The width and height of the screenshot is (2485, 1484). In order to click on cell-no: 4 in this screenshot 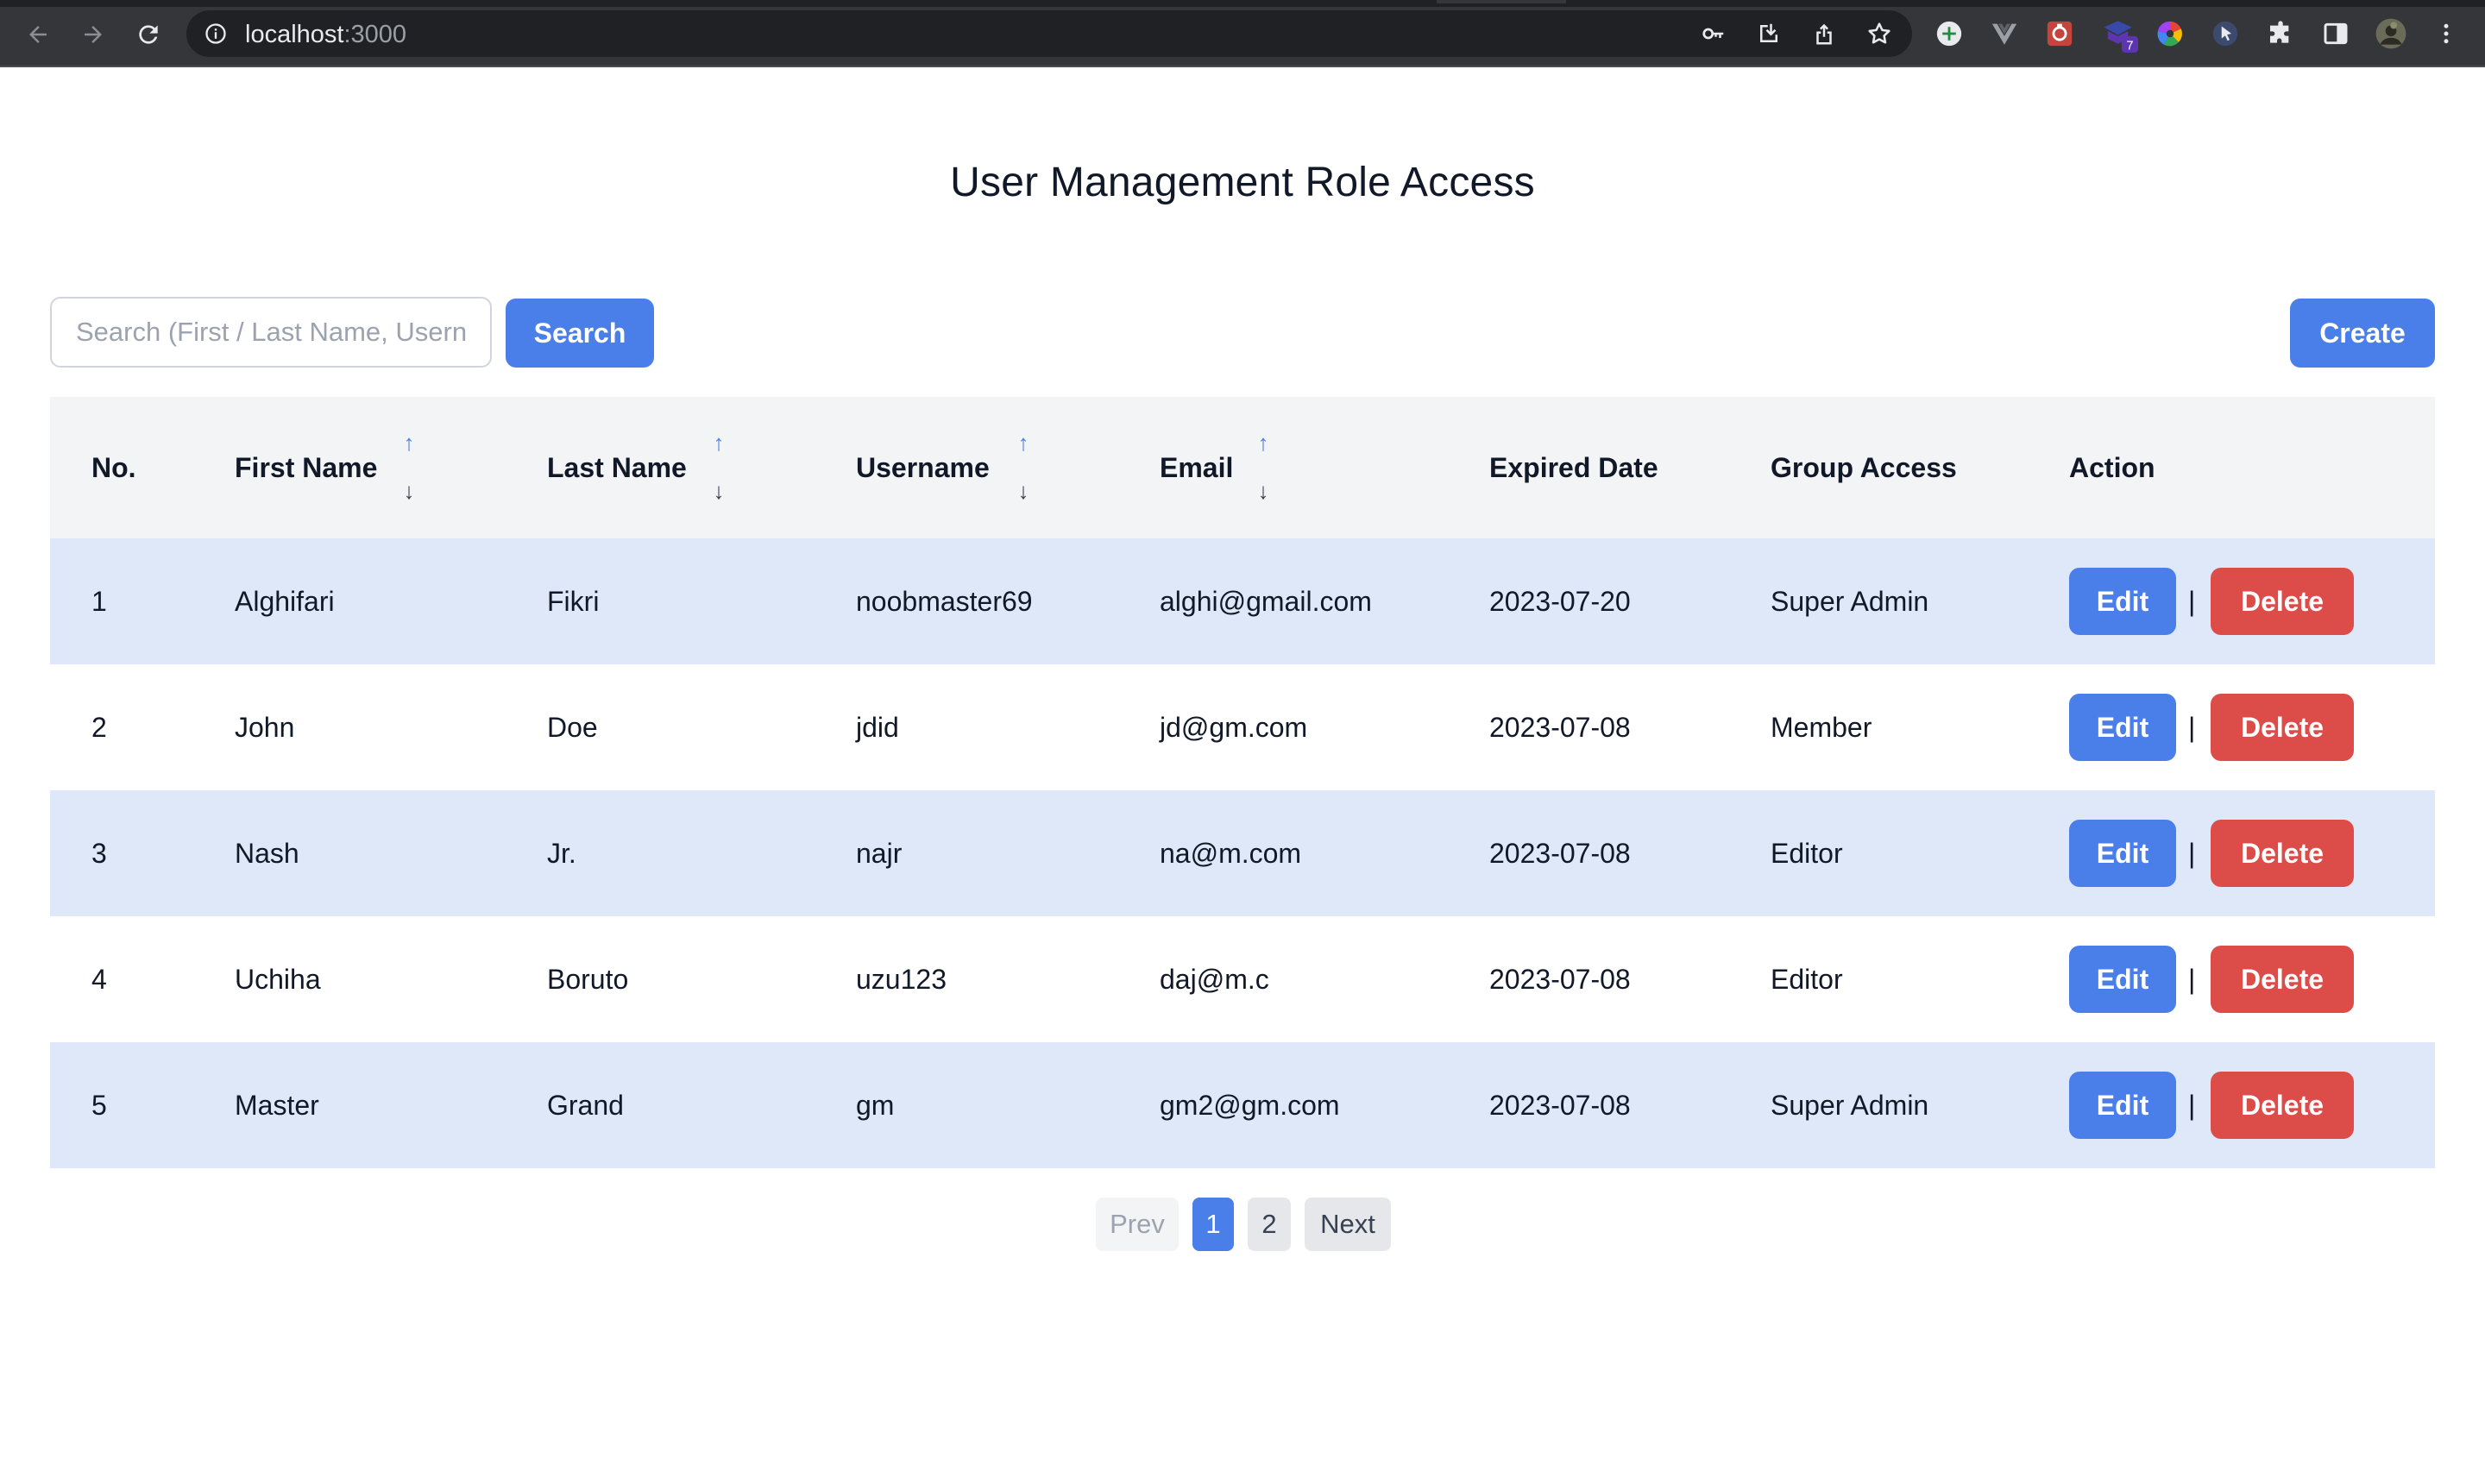, I will do `click(99, 979)`.